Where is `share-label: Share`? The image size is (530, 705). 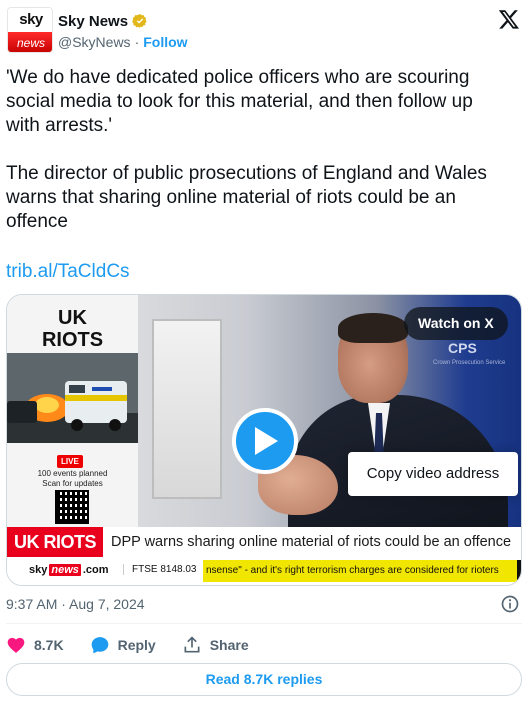
share-label: Share is located at coordinates (229, 645).